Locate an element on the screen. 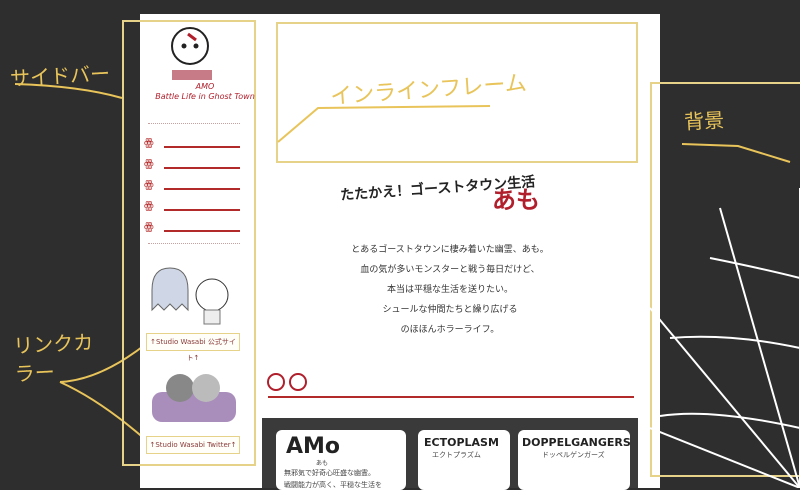  character-card-ectoplasm: ECTOPLASM エクトプラズム is located at coordinates (464, 460).